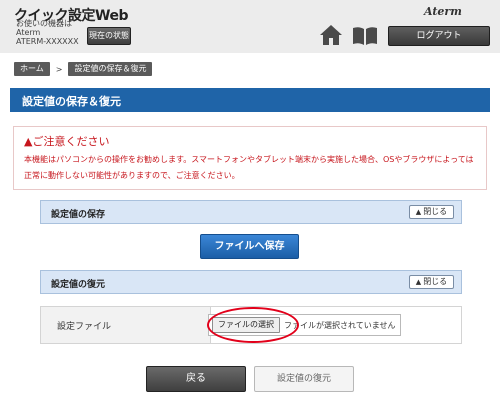 Image resolution: width=500 pixels, height=403 pixels. I want to click on file-input: ファイルの選択 ファイルが選択されていません, so click(304, 325).